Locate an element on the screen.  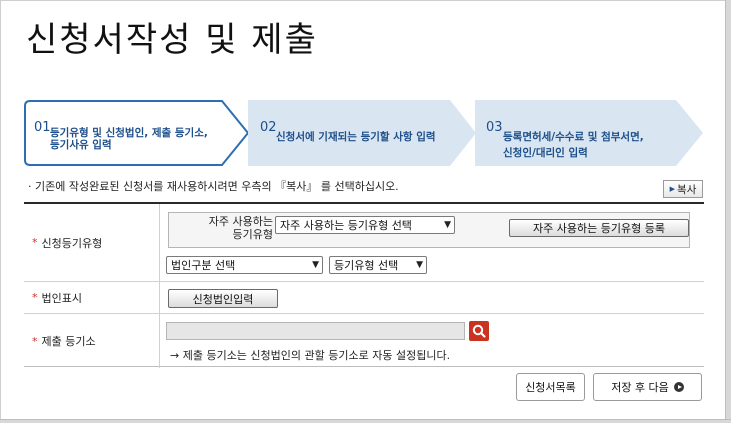
step-1-number: 01 is located at coordinates (42, 127).